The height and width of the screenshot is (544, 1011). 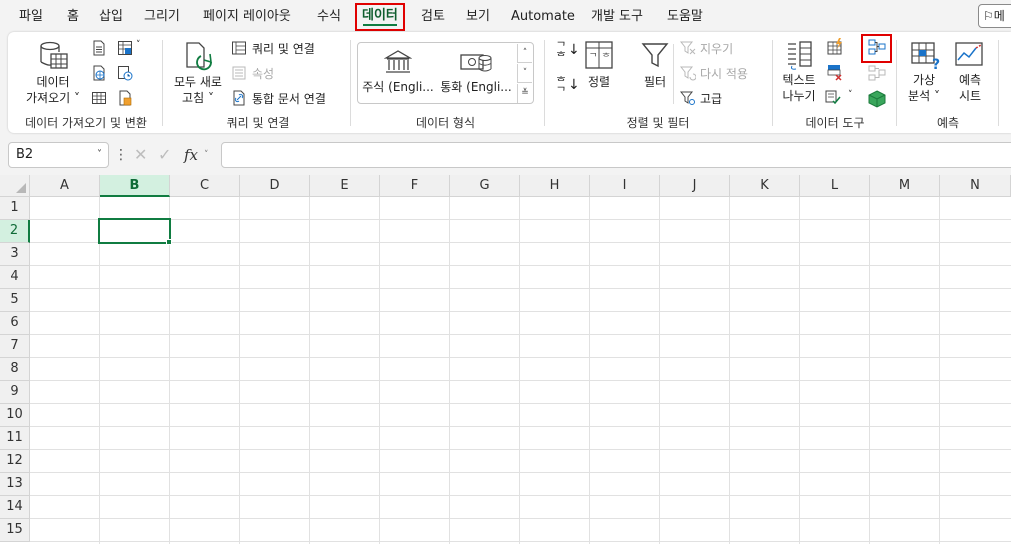 What do you see at coordinates (478, 17) in the screenshot?
I see `tab-view: 보기` at bounding box center [478, 17].